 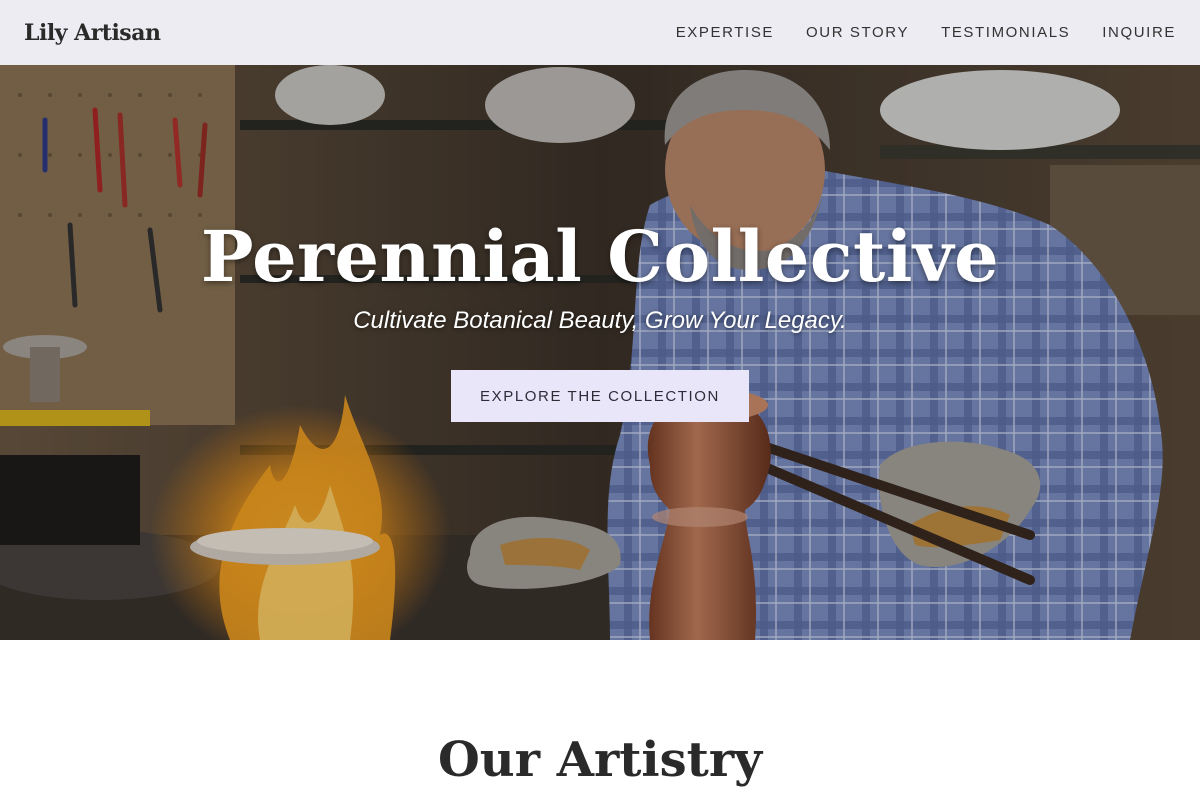 What do you see at coordinates (600, 396) in the screenshot?
I see `explore-collection-button: EXPLORE THE COLLECTION` at bounding box center [600, 396].